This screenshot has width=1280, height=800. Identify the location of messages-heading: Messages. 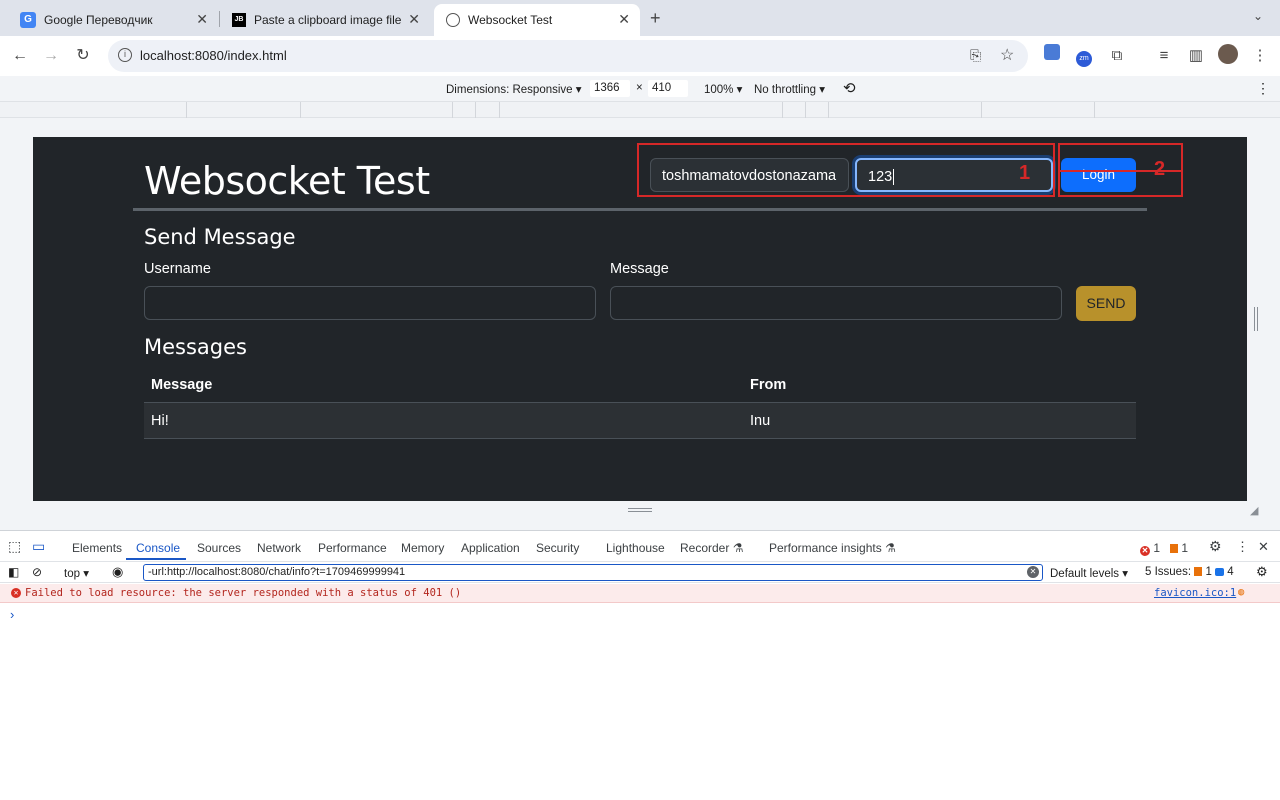
(195, 347).